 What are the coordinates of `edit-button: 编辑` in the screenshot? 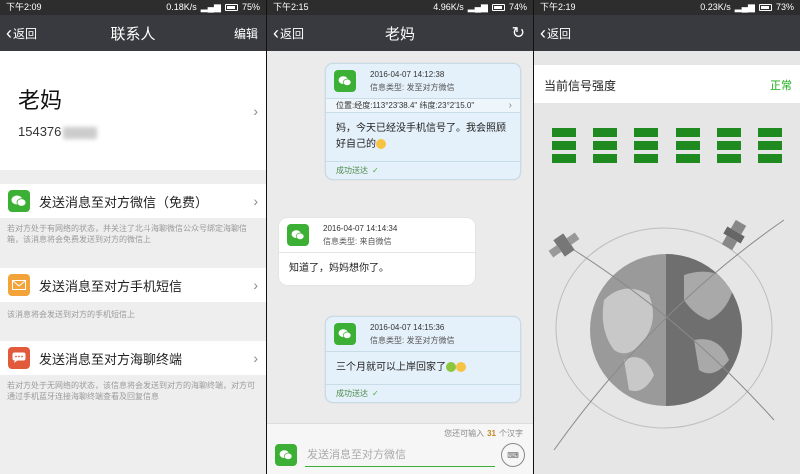 It's located at (246, 33).